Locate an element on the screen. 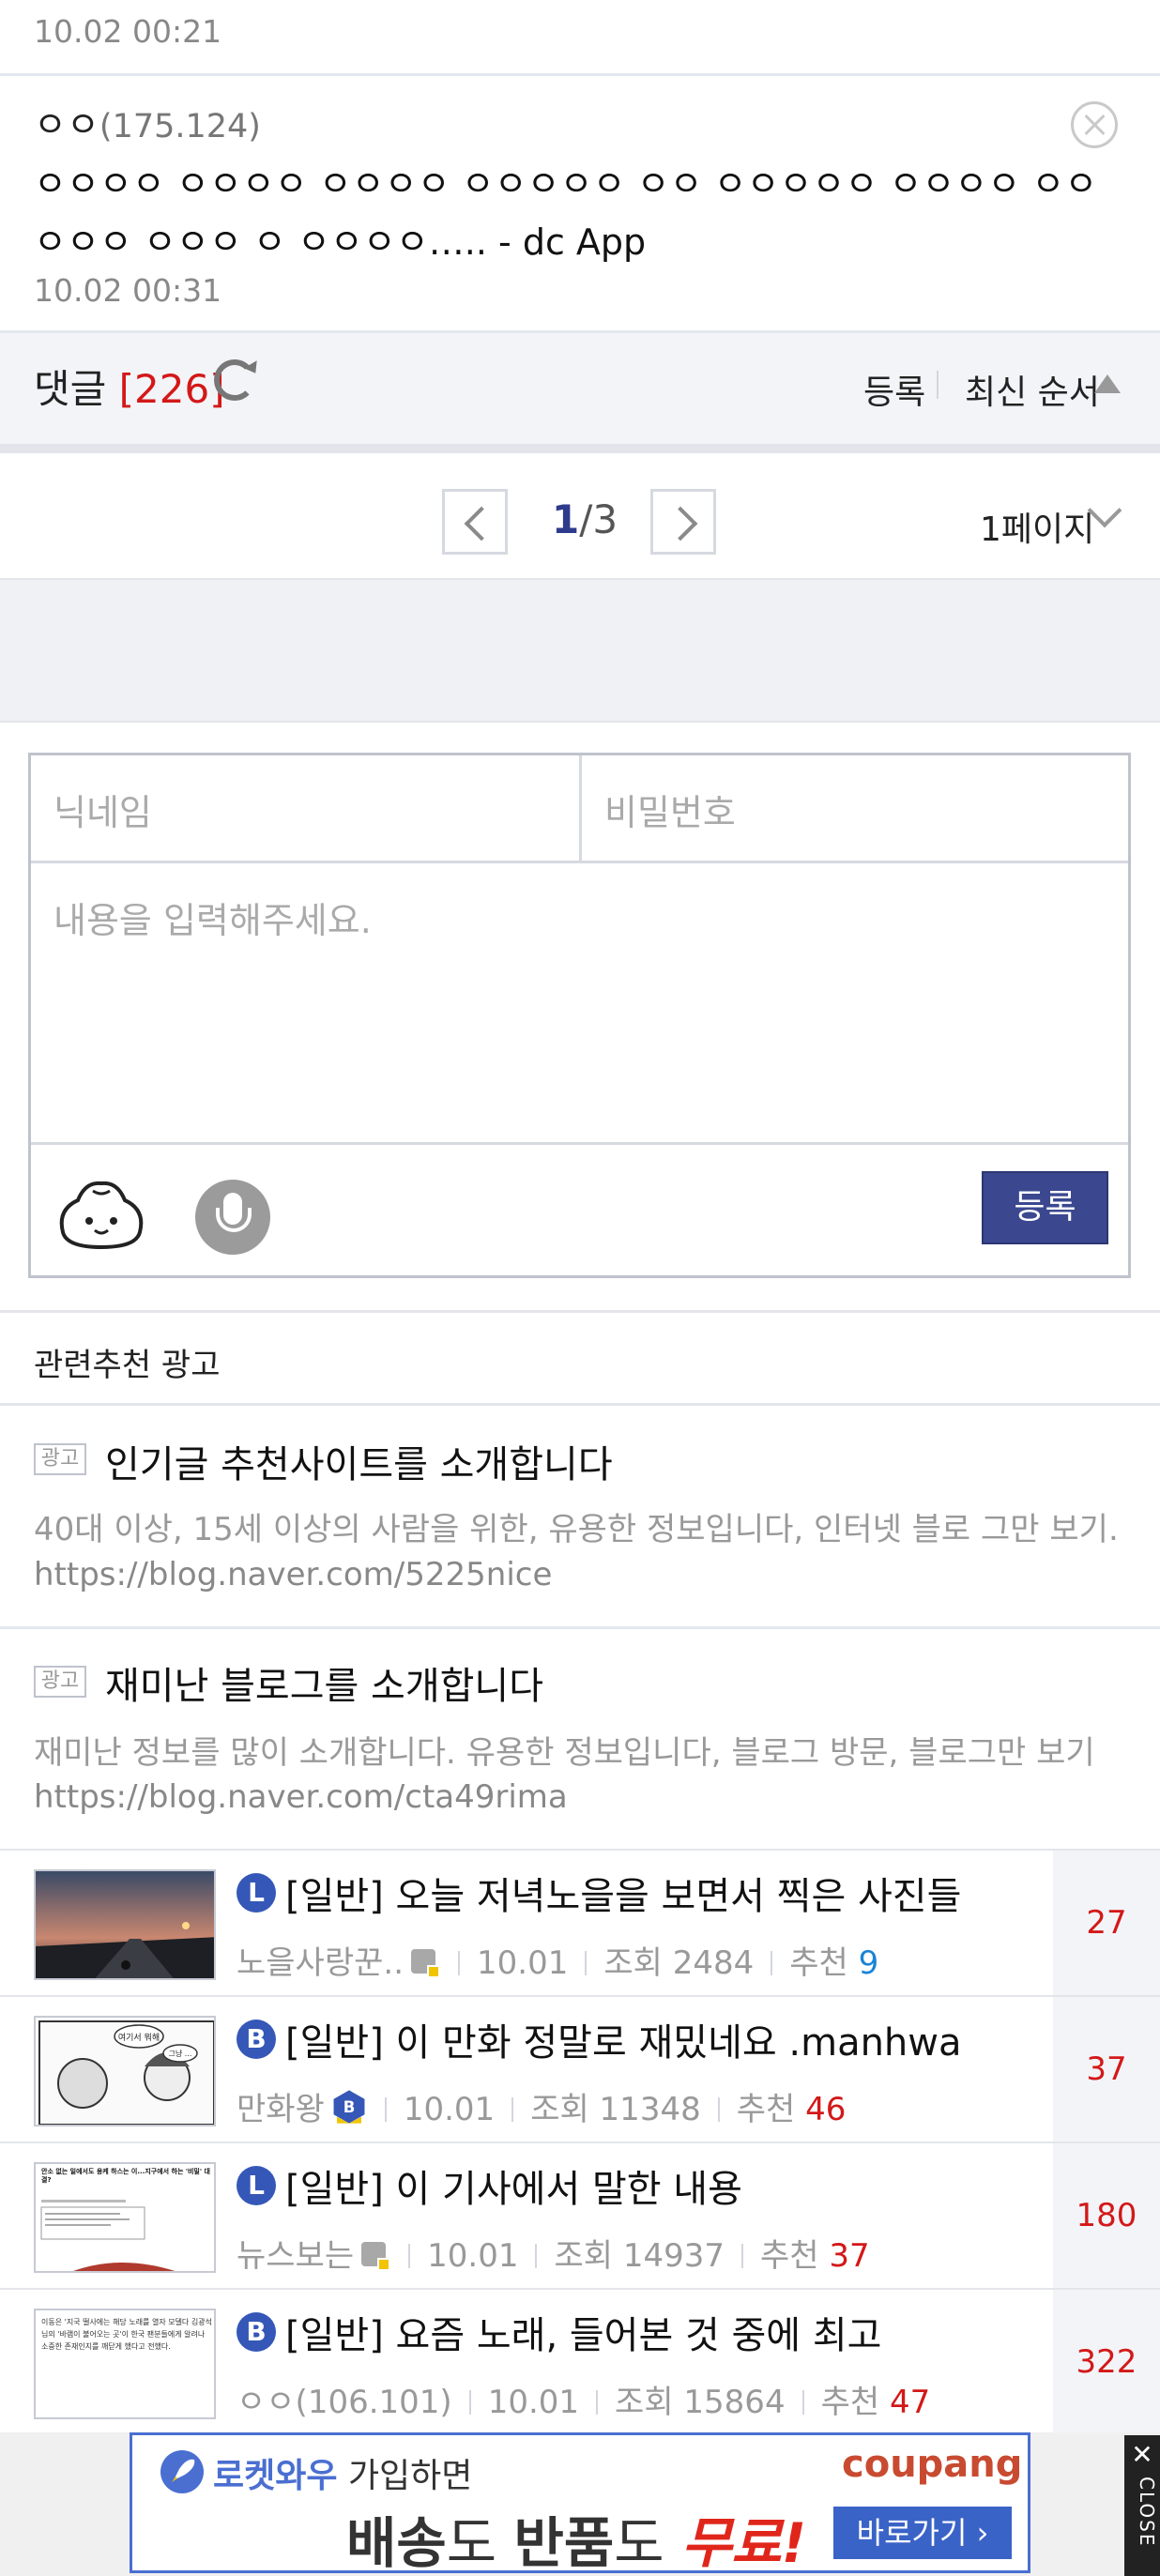  post-recs: 37 is located at coordinates (849, 2256).